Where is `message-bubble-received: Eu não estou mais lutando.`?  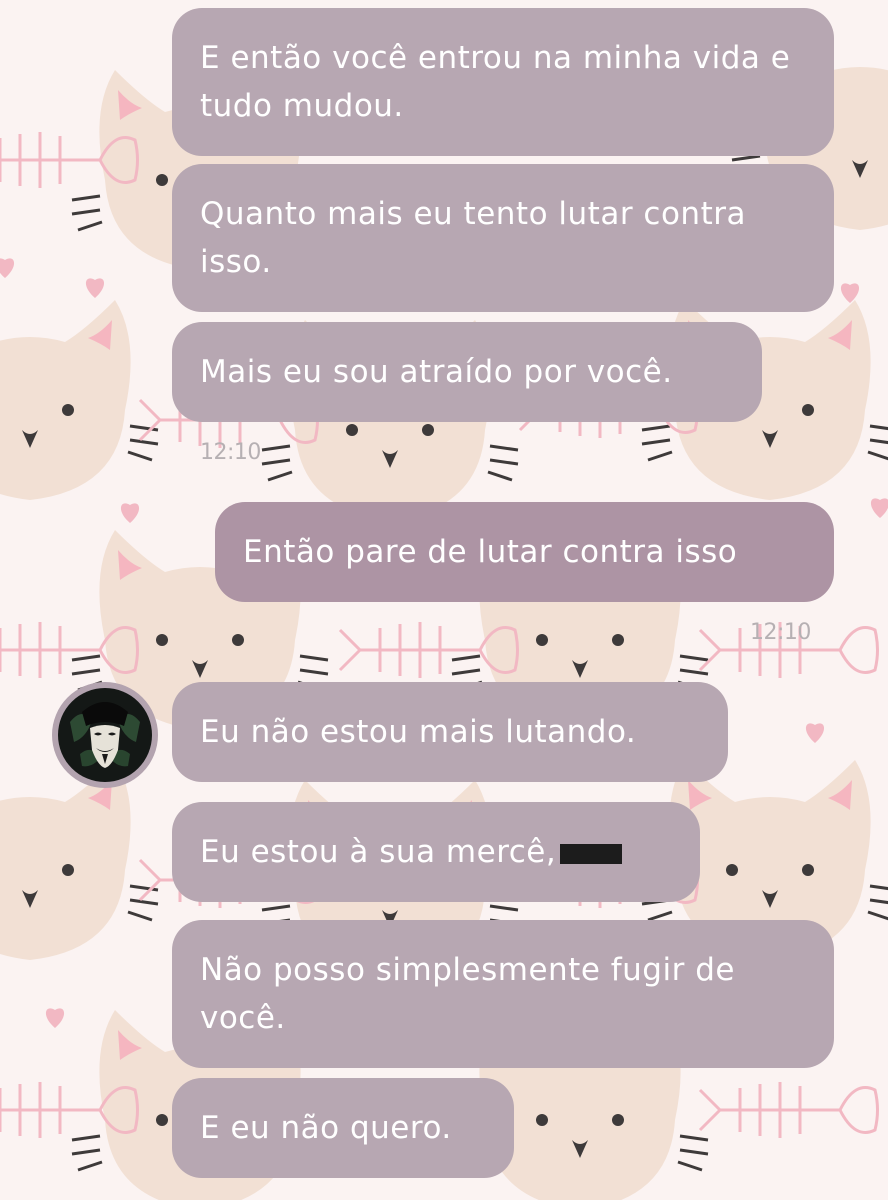 message-bubble-received: Eu não estou mais lutando. is located at coordinates (450, 732).